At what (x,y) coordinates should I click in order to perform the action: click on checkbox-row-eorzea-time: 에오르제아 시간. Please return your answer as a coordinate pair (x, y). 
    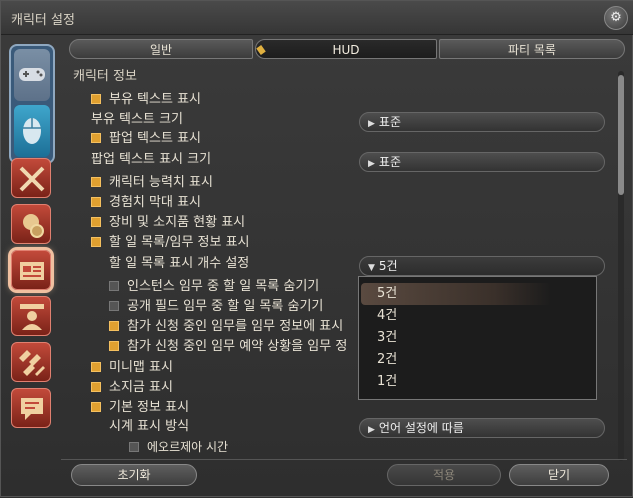
    Looking at the image, I should click on (178, 447).